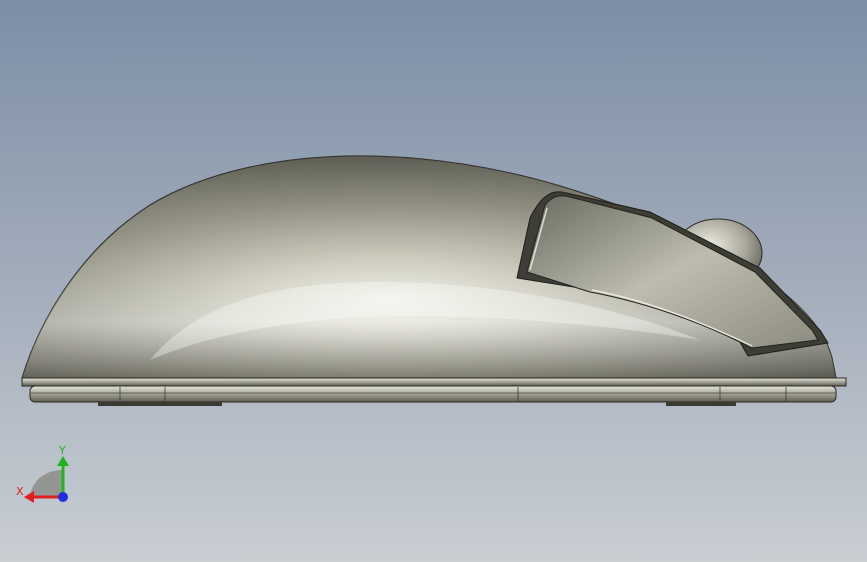  What do you see at coordinates (433, 394) in the screenshot?
I see `base-rim` at bounding box center [433, 394].